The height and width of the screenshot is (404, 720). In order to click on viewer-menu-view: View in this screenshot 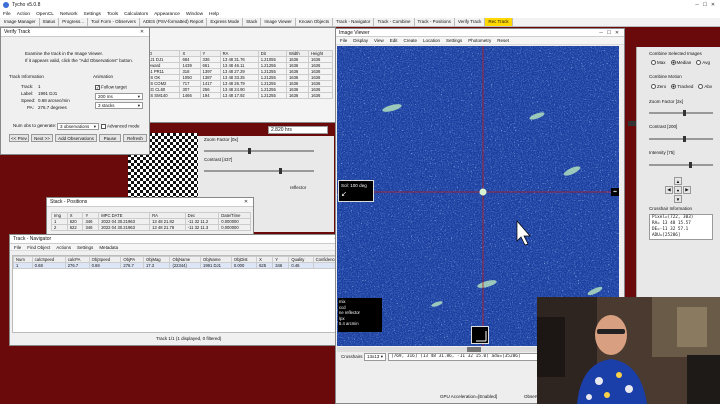, I will do `click(379, 40)`.